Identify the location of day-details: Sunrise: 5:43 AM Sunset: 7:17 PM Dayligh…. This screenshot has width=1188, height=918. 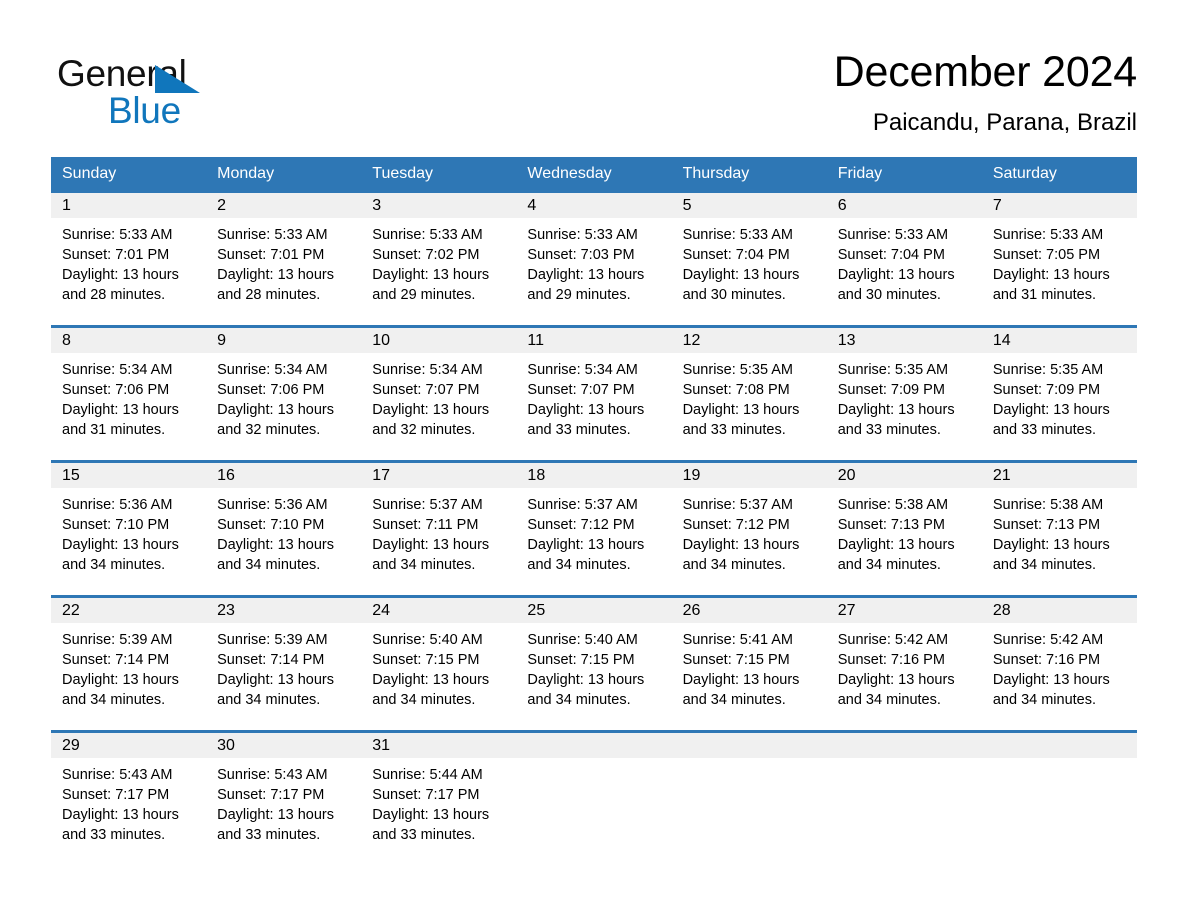
(283, 801).